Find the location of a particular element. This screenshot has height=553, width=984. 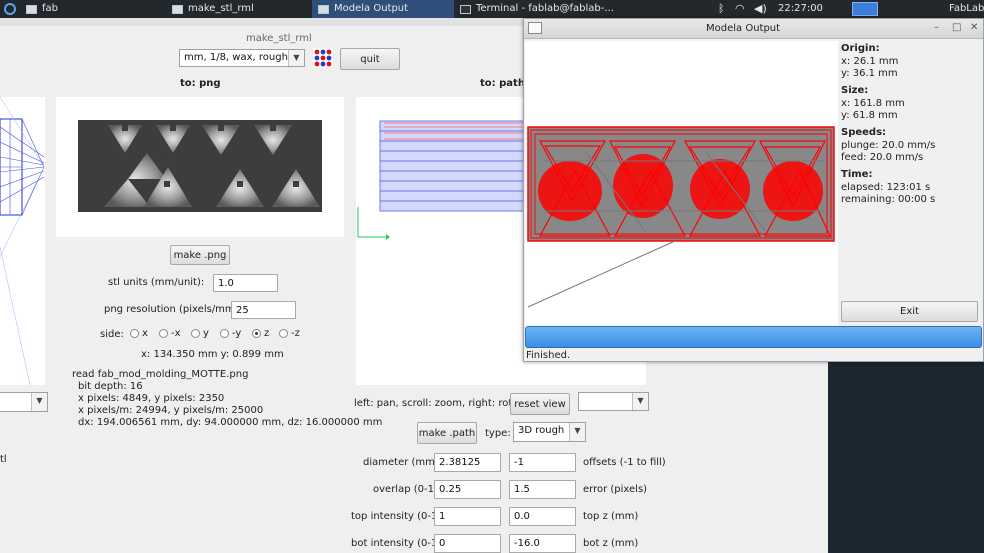

progress-bar is located at coordinates (753, 337).